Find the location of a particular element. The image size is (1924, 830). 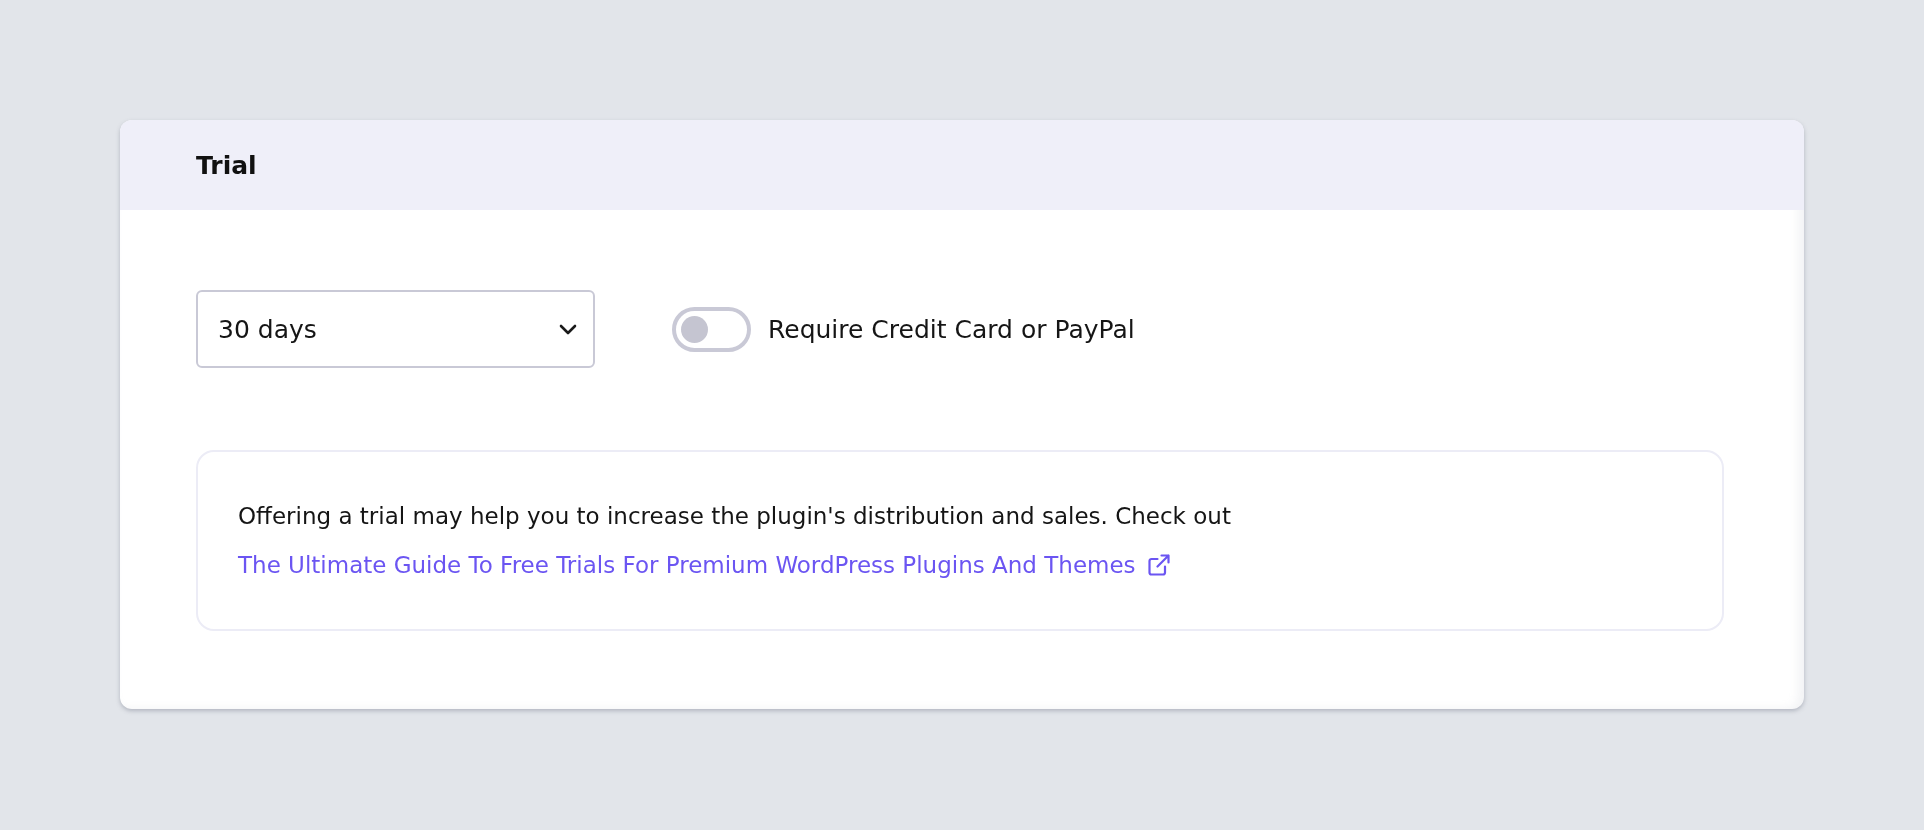

toggle-label: Require Credit Card or PayPal is located at coordinates (951, 329).